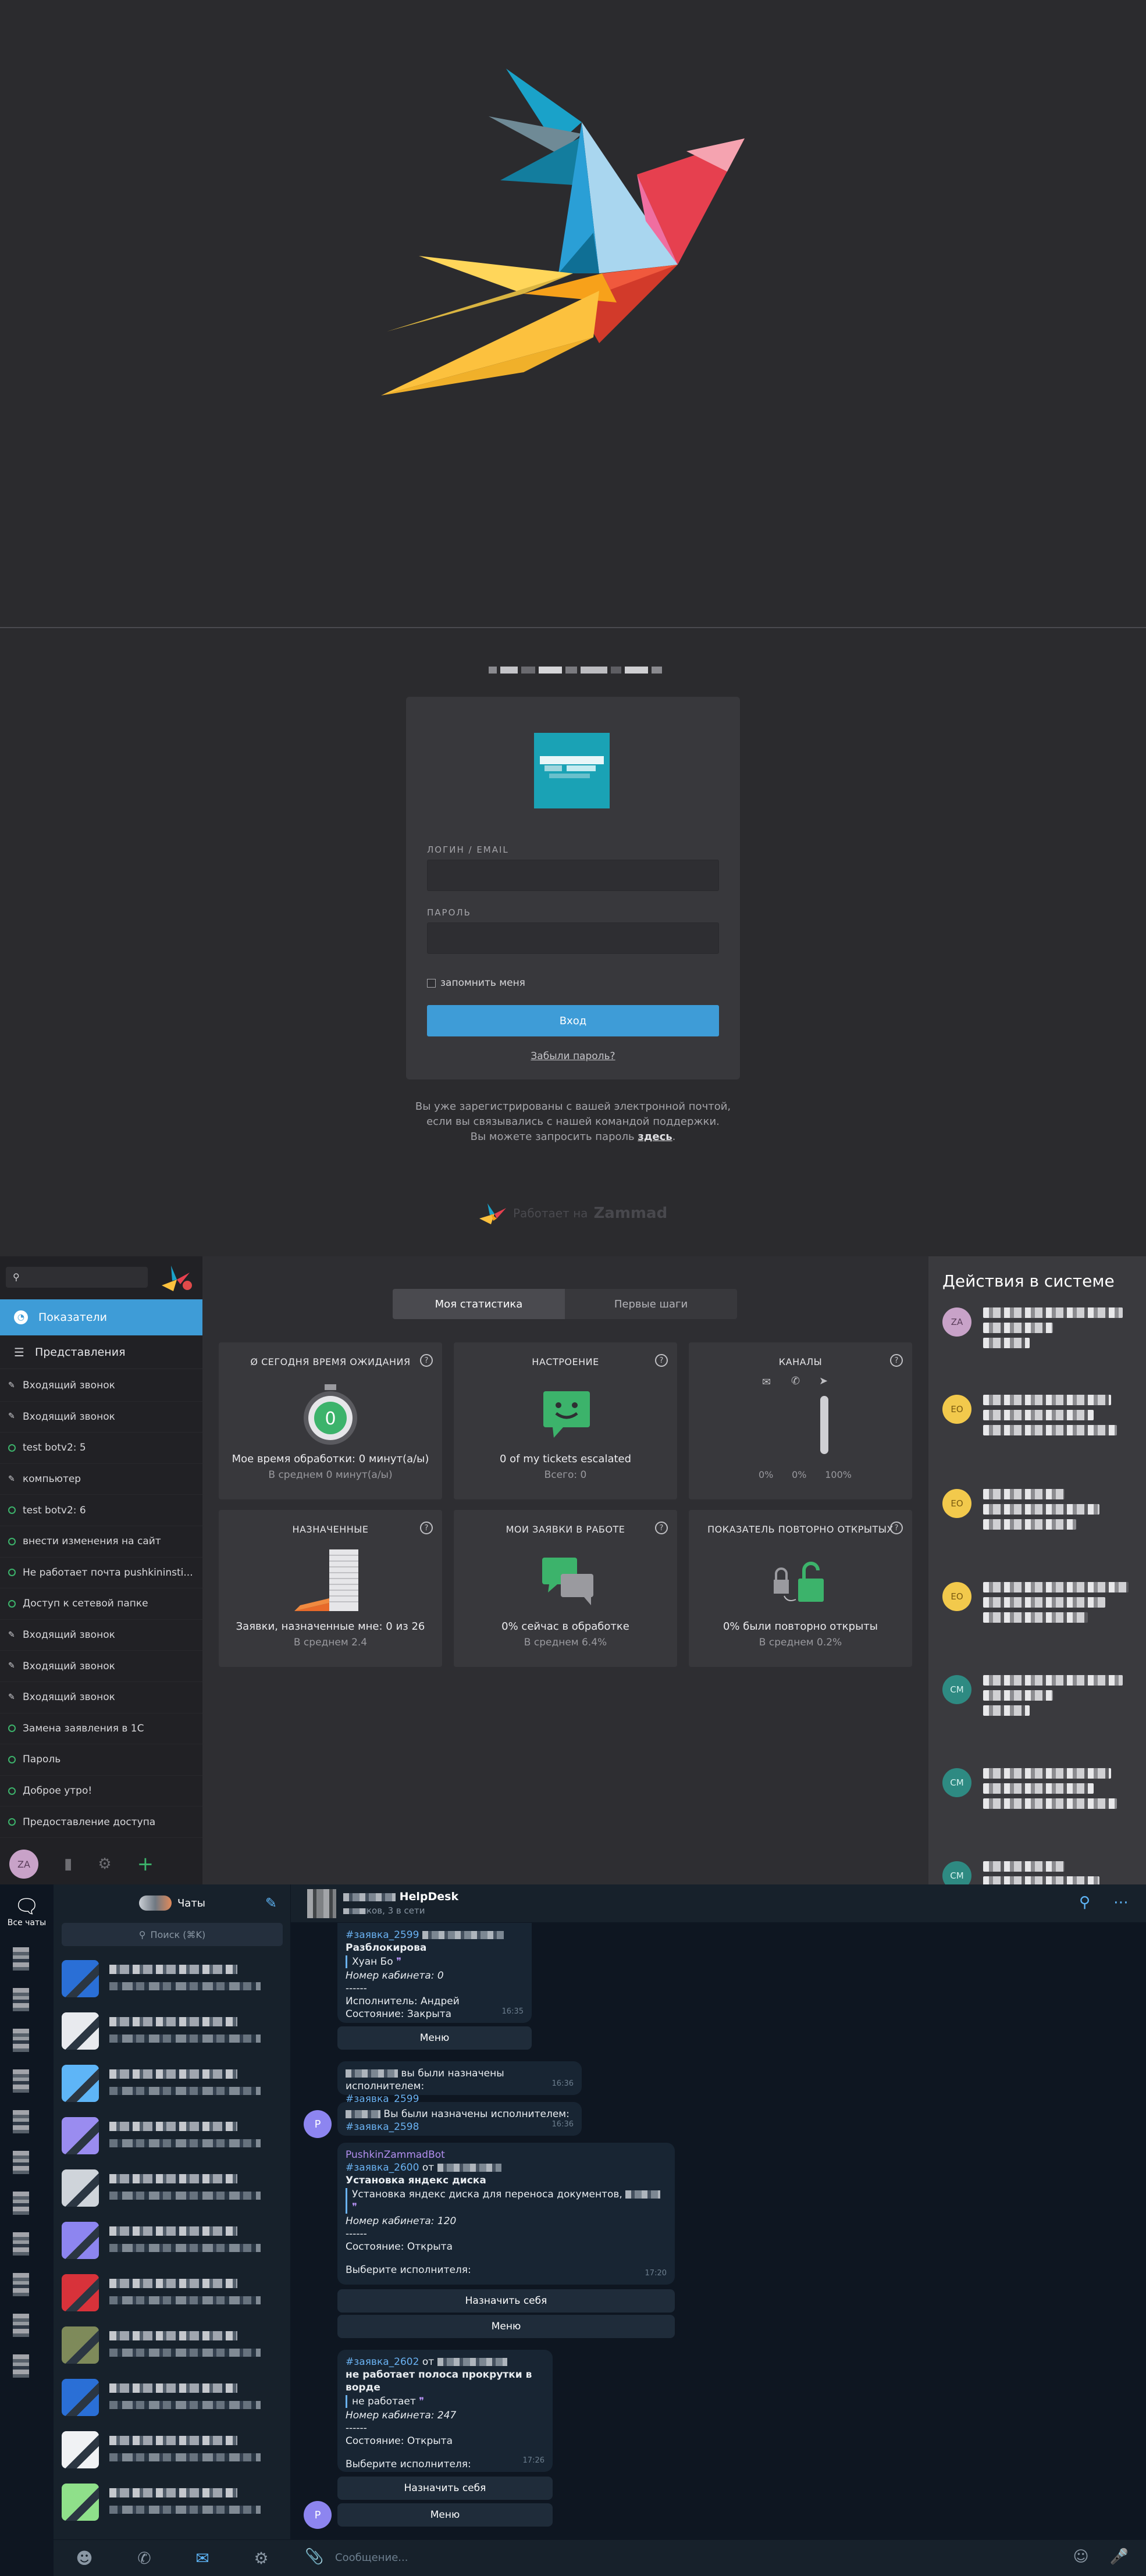  Describe the element at coordinates (431, 983) in the screenshot. I see `remember-checkbox` at that location.